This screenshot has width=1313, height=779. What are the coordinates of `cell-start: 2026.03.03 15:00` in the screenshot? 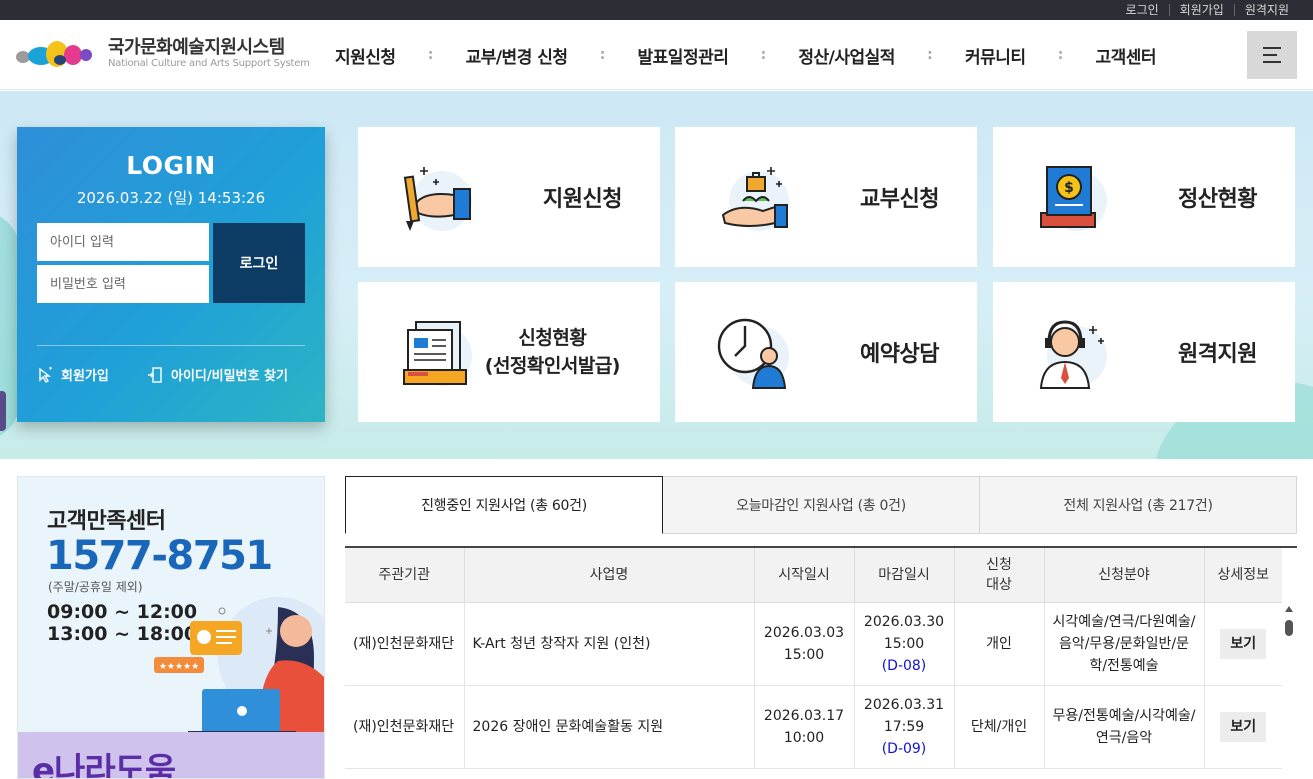 It's located at (803, 644).